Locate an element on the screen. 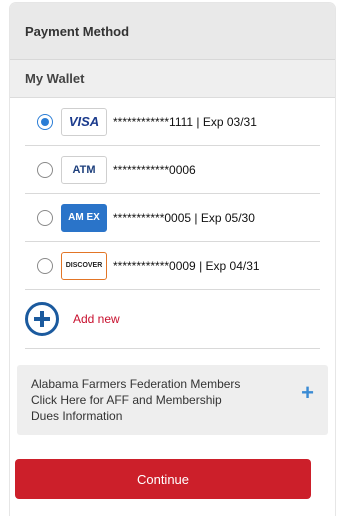 The height and width of the screenshot is (516, 345). visa-card-icon: VISA is located at coordinates (84, 121).